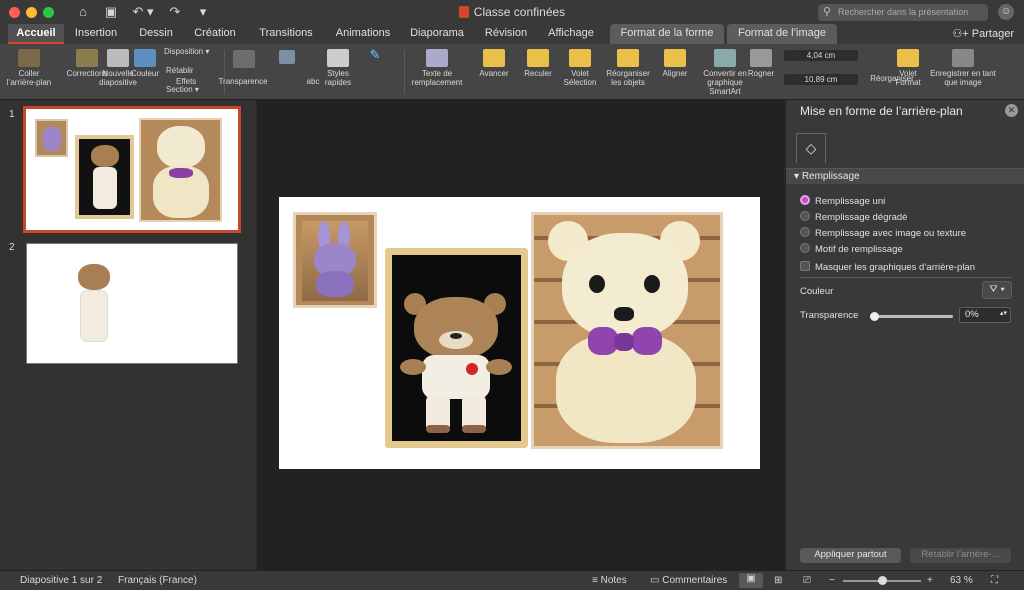 This screenshot has width=1024, height=590. I want to click on save-as-picture-button: Enregistrer en tant que image, so click(963, 68).